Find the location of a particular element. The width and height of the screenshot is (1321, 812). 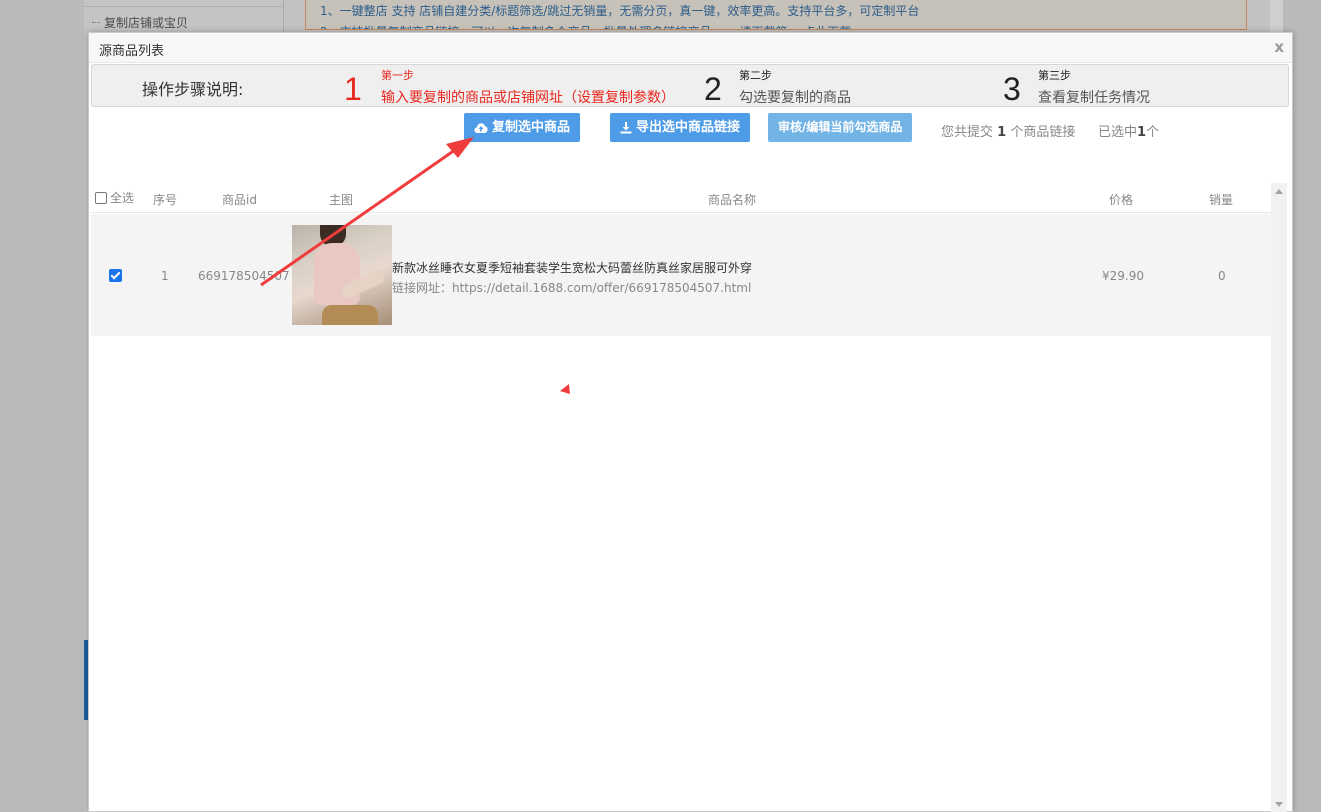

step-1-number: 1 is located at coordinates (353, 89).